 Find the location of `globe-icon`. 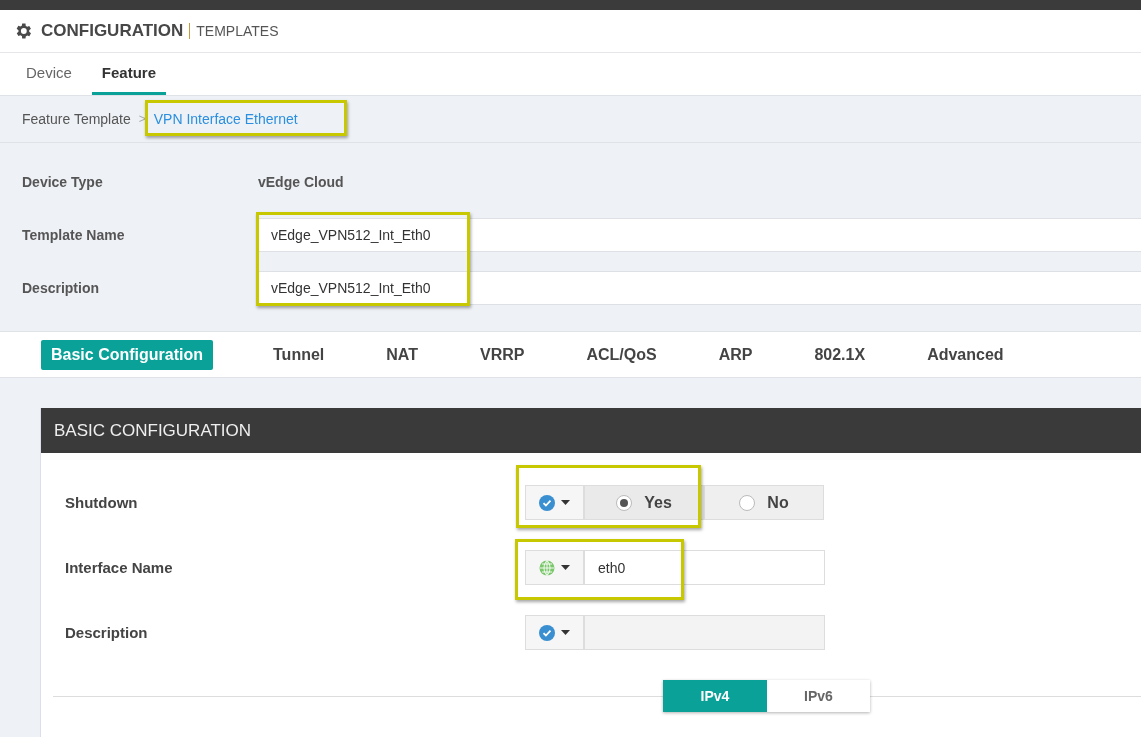

globe-icon is located at coordinates (547, 567).